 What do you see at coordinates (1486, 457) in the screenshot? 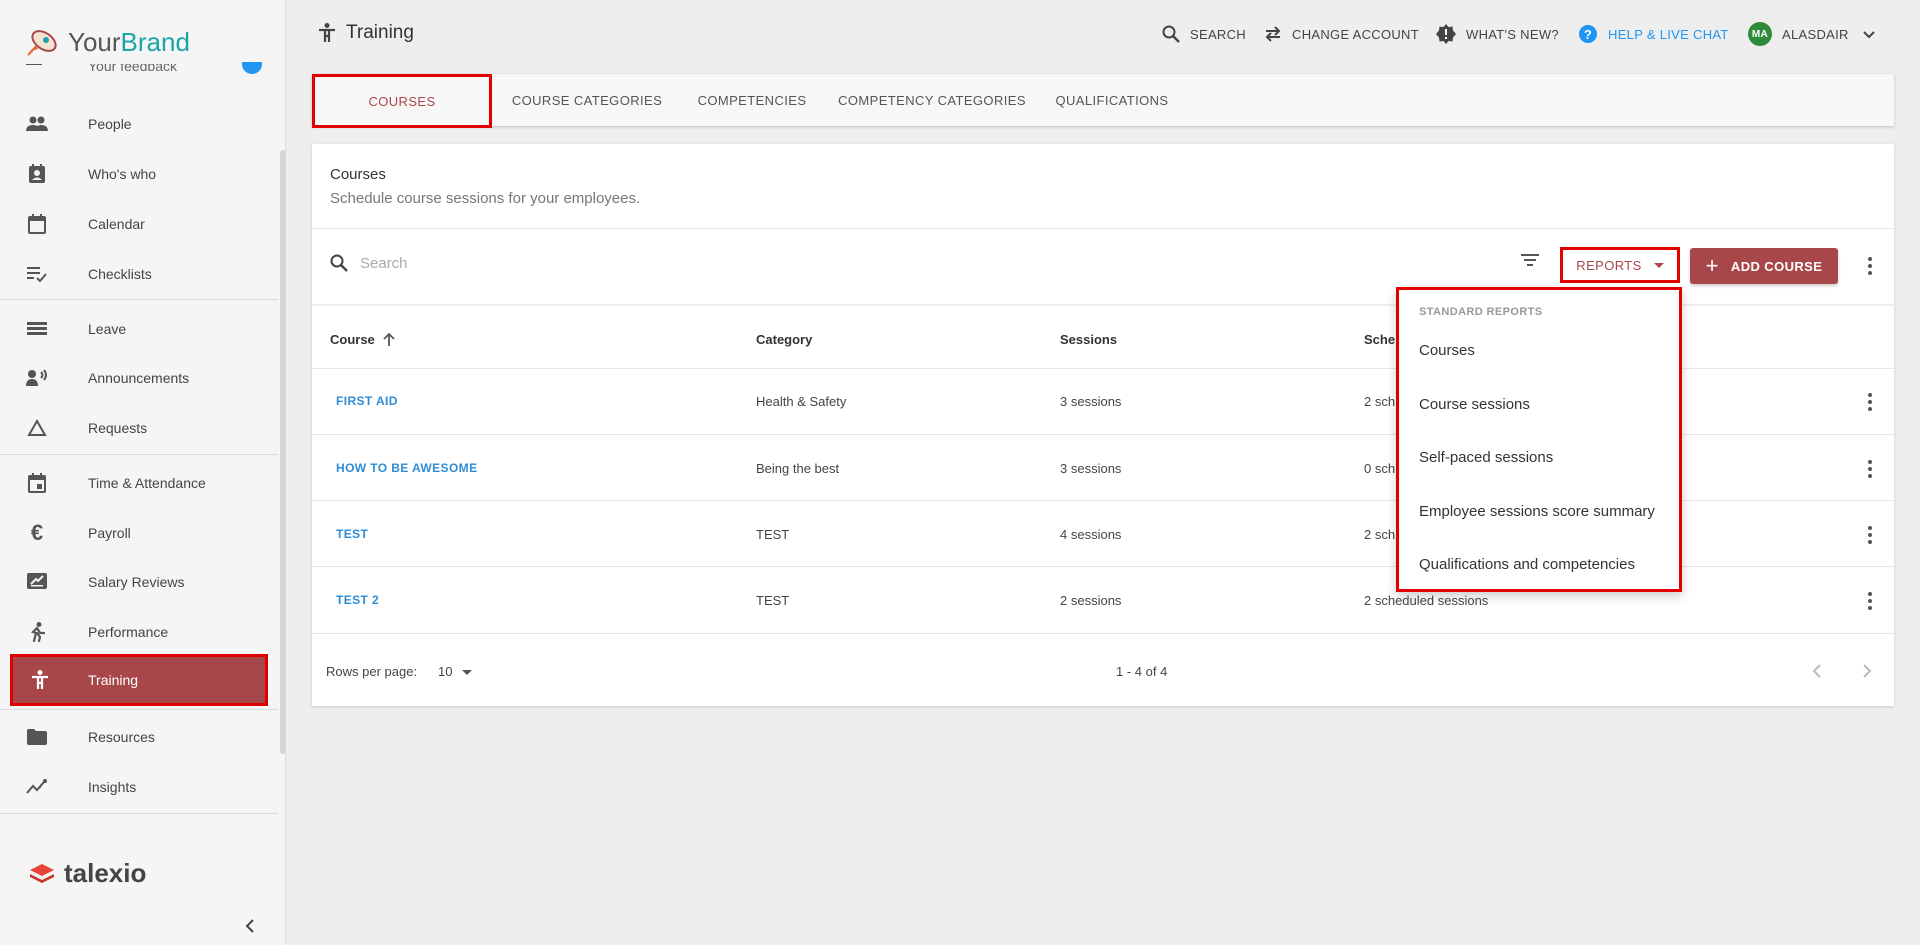
I see `menu-item-self-paced-sessions: Self-paced sessions` at bounding box center [1486, 457].